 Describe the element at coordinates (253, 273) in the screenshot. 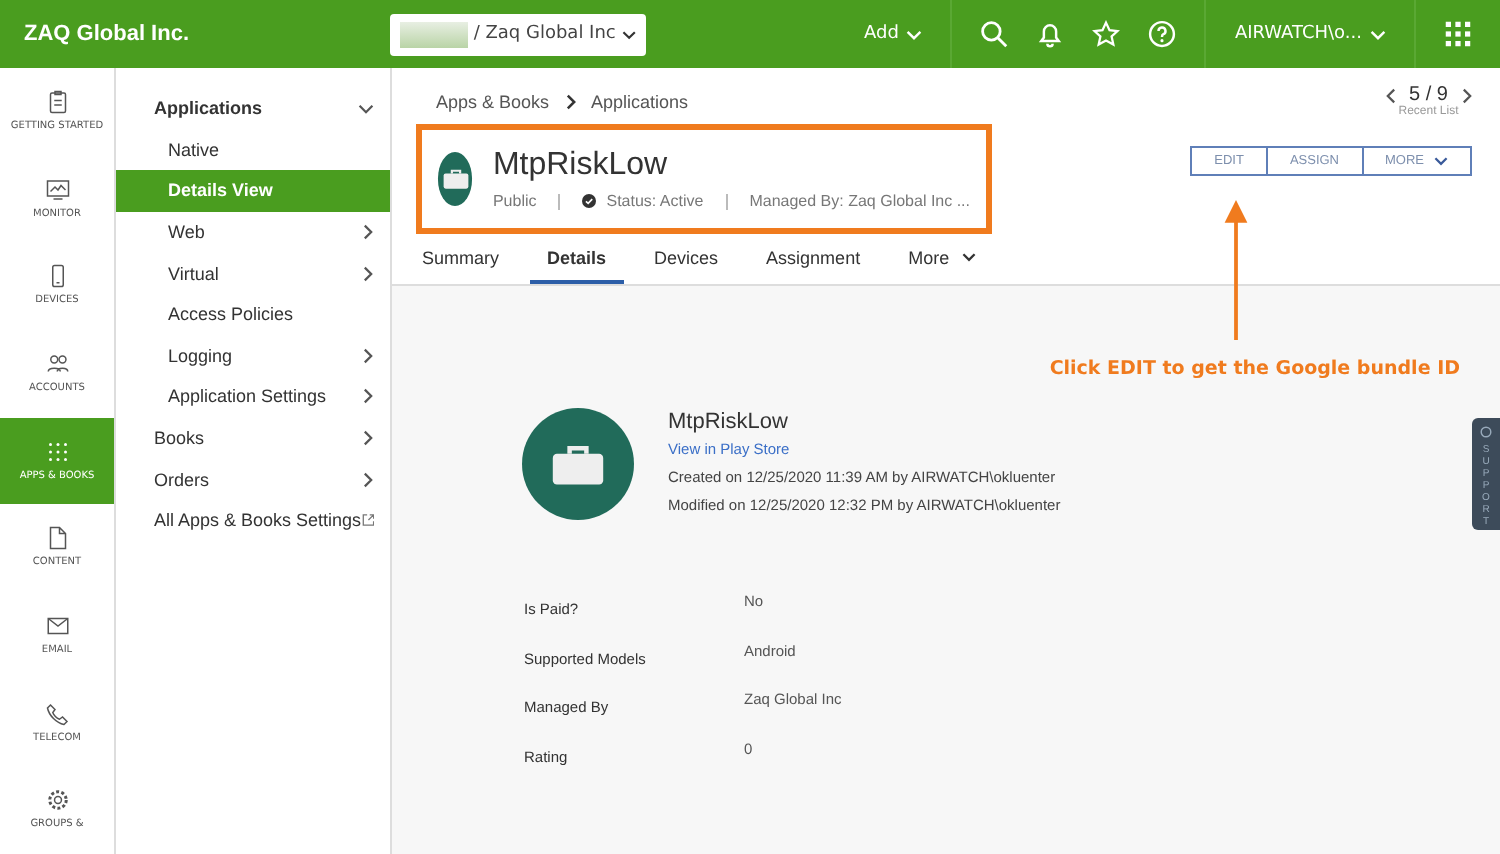

I see `nav-item: Virtual` at that location.